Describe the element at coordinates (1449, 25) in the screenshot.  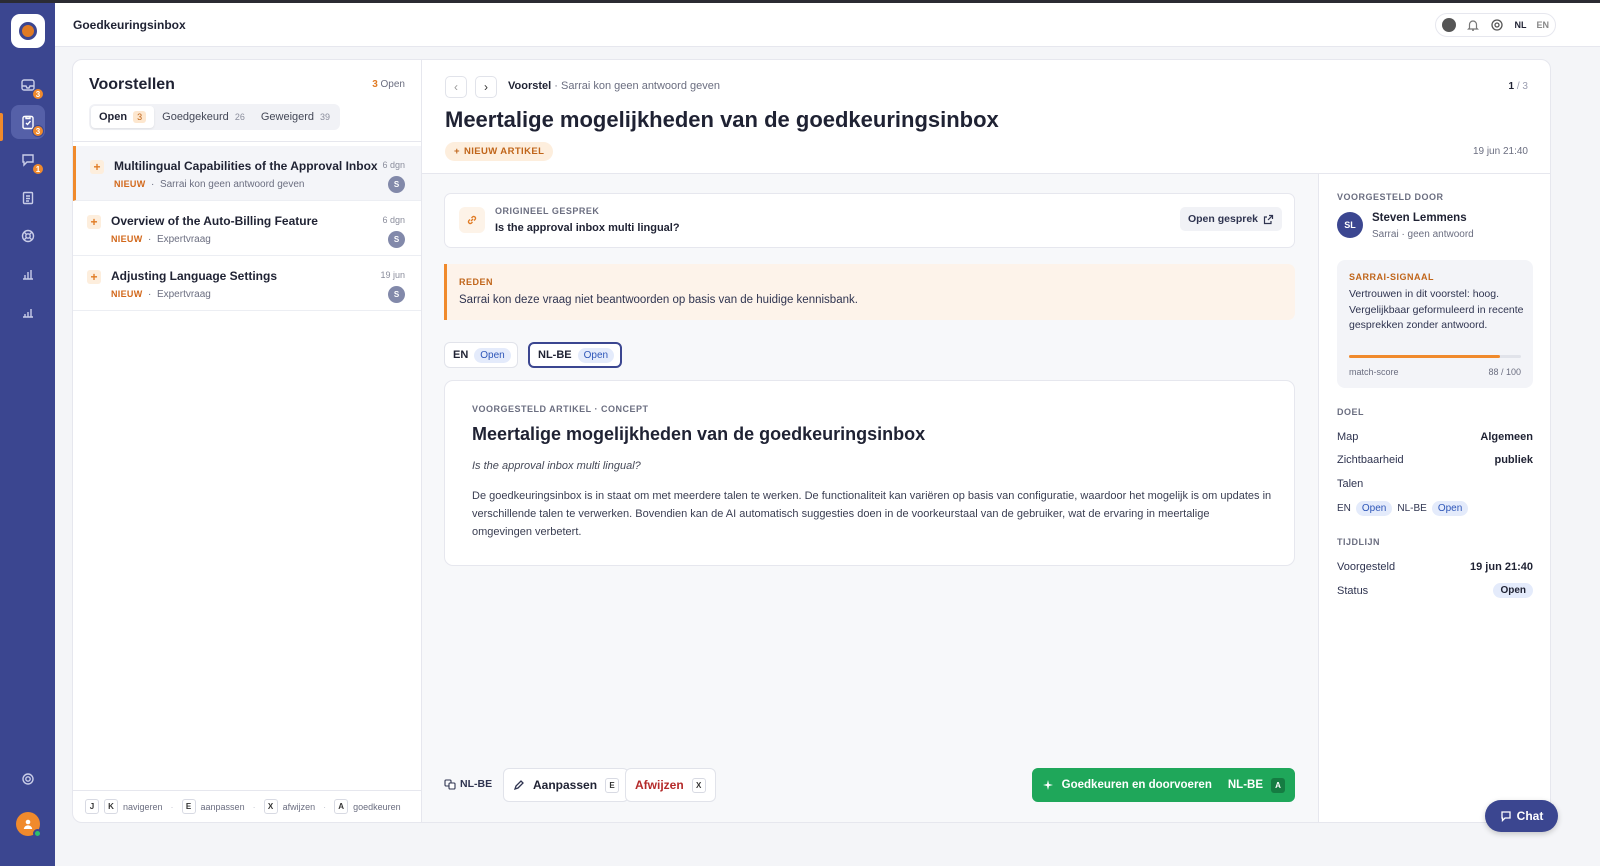
I see `status-toggle` at that location.